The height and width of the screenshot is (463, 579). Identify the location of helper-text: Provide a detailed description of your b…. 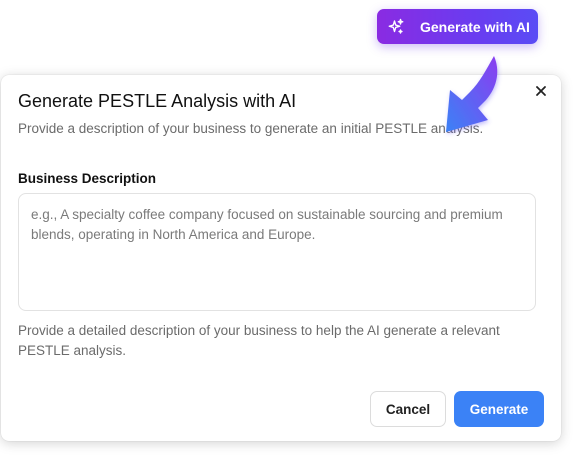
(259, 340).